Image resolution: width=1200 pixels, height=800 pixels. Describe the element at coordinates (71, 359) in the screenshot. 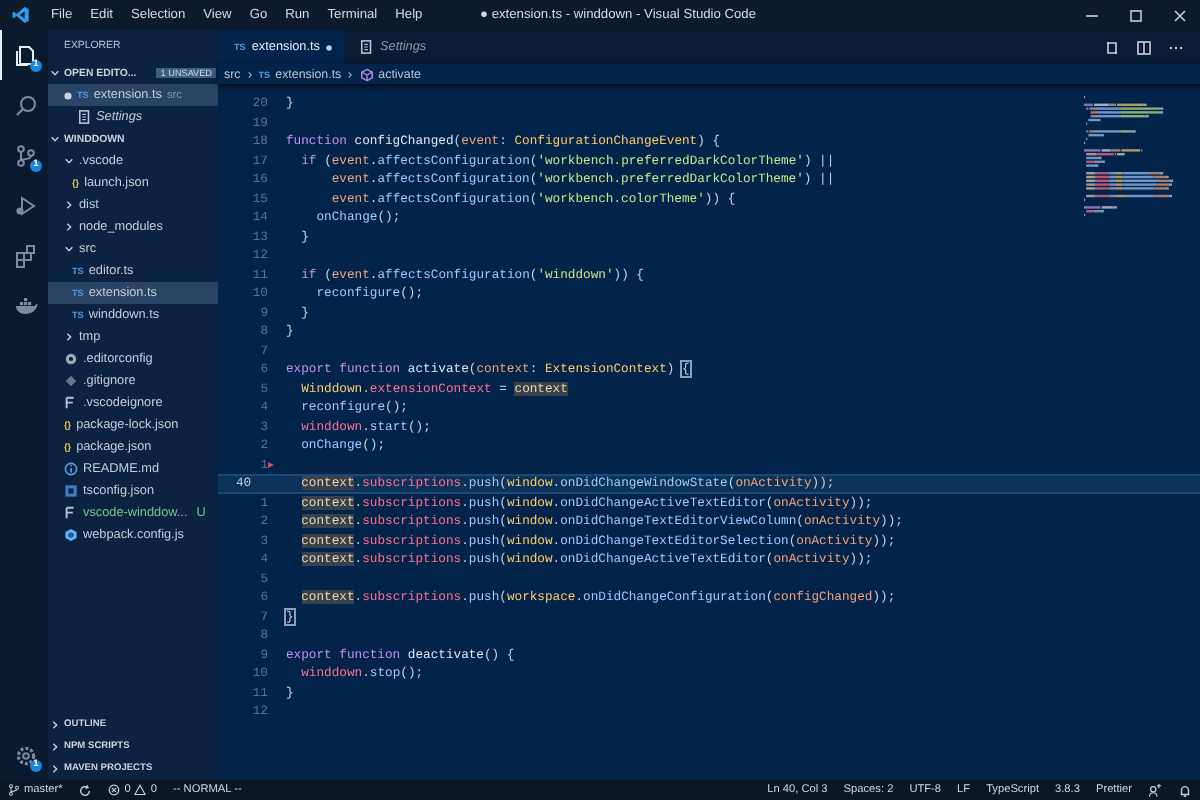

I see `gear-icon` at that location.